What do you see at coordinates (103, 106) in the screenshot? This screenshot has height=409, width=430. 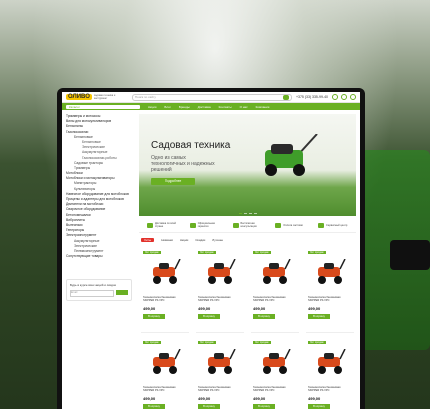 I see `catalog-button: Каталог` at bounding box center [103, 106].